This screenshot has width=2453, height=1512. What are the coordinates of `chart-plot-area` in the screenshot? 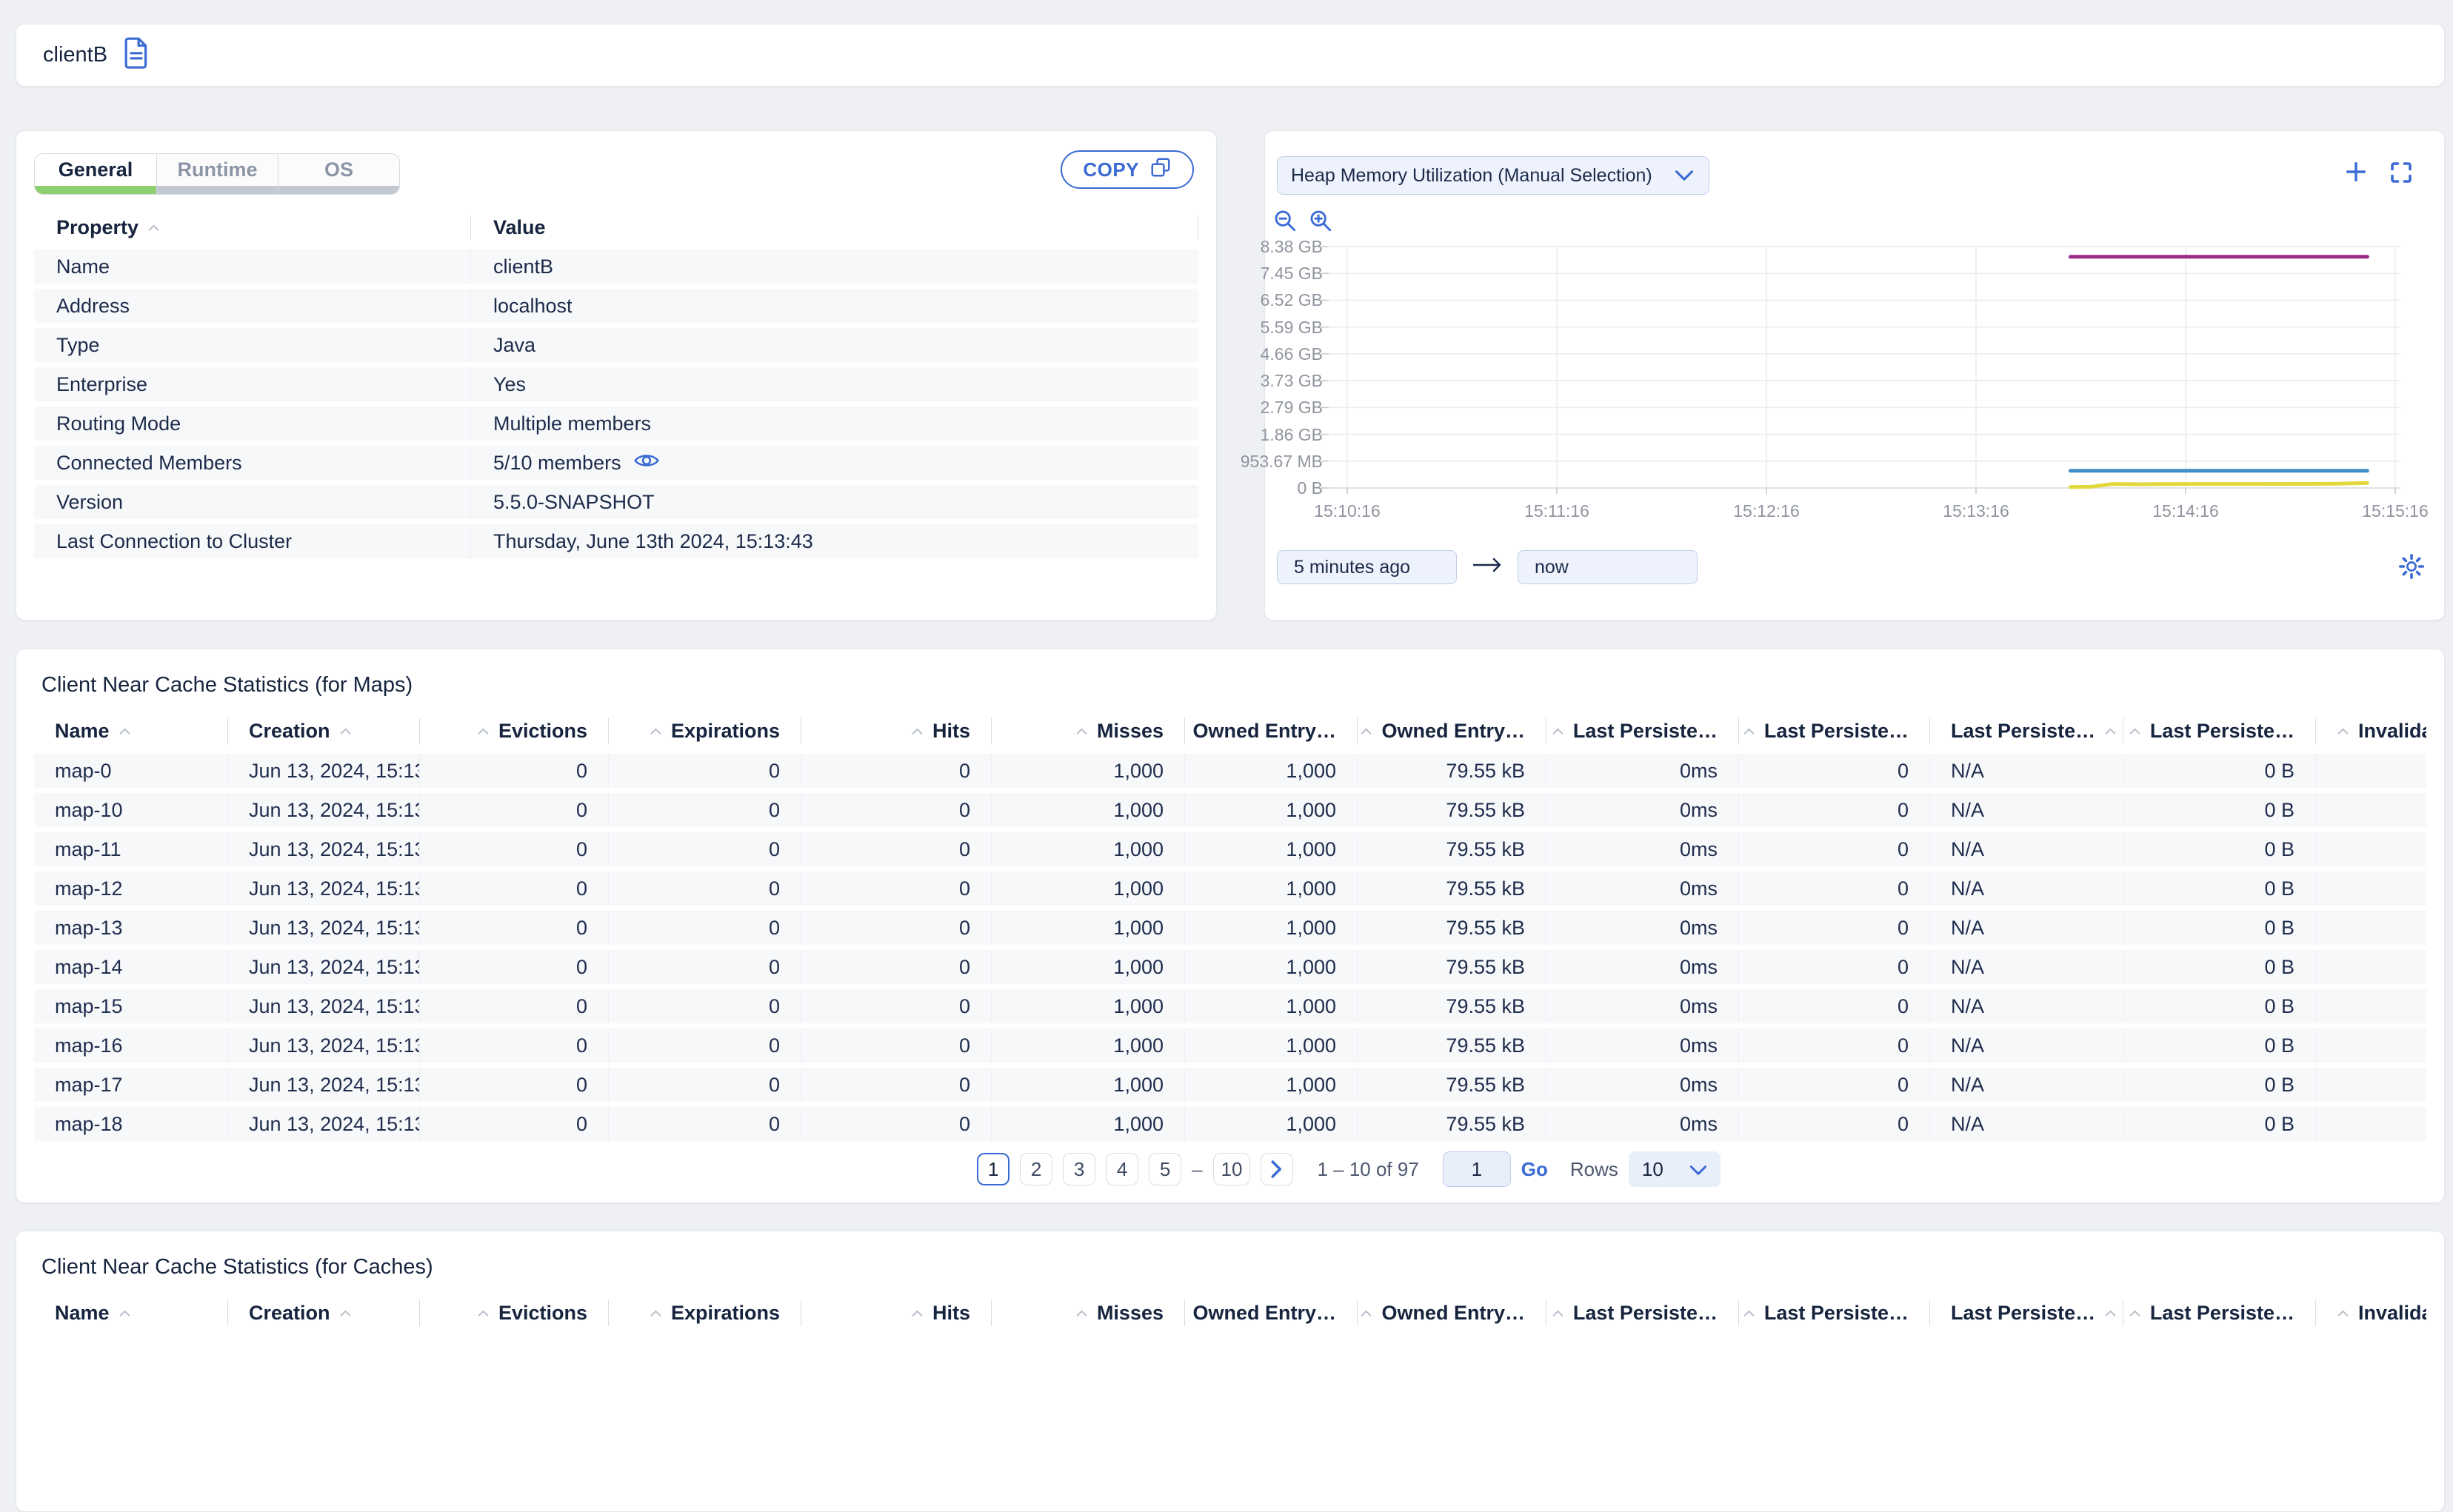 It's located at (1861, 370).